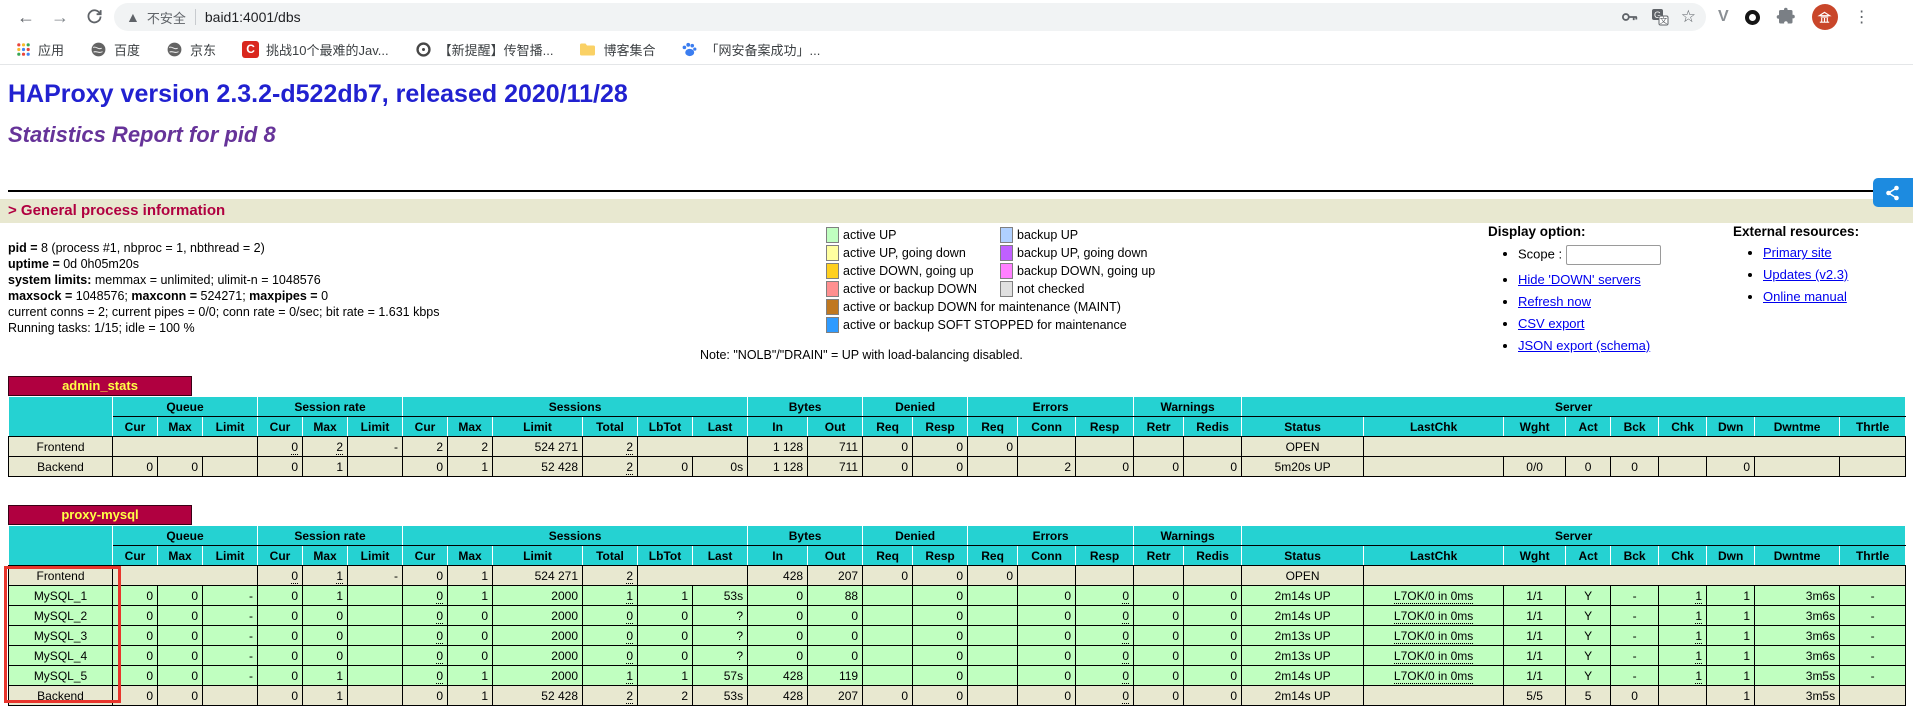  Describe the element at coordinates (251, 49) in the screenshot. I see `csdn-icon: C` at that location.